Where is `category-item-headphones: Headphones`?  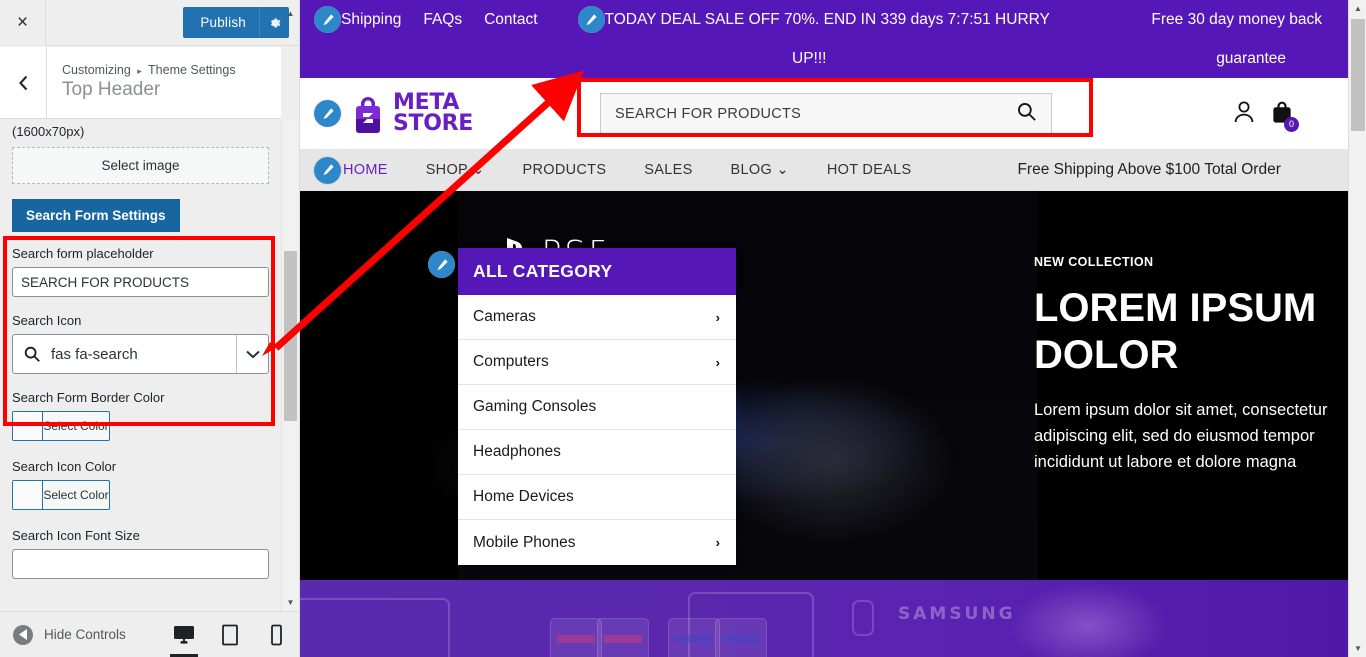 category-item-headphones: Headphones is located at coordinates (597, 452).